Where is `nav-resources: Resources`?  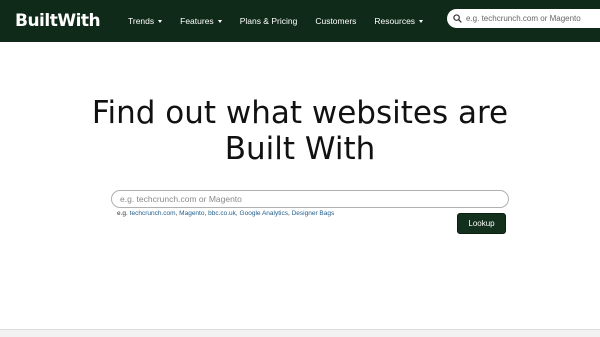 nav-resources: Resources is located at coordinates (399, 21).